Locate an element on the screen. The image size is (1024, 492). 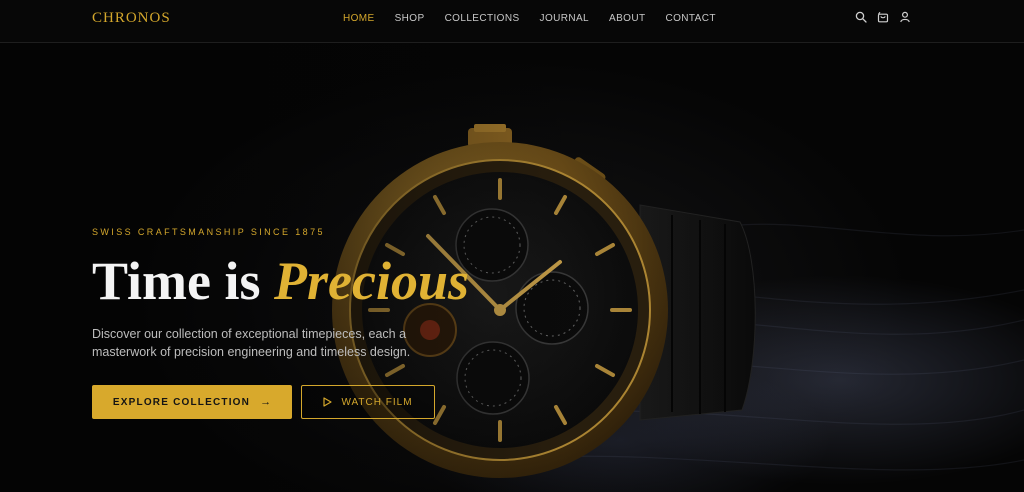
play-icon is located at coordinates (328, 402).